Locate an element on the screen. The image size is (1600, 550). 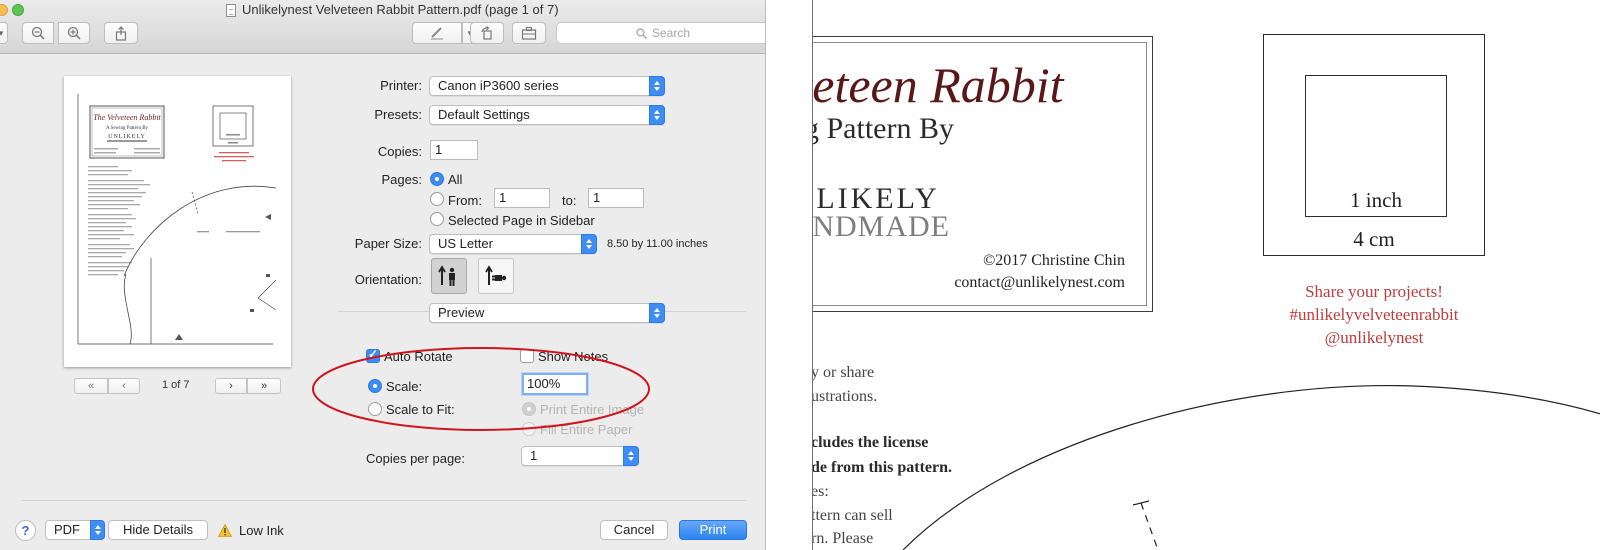
search-input: Search is located at coordinates (660, 33).